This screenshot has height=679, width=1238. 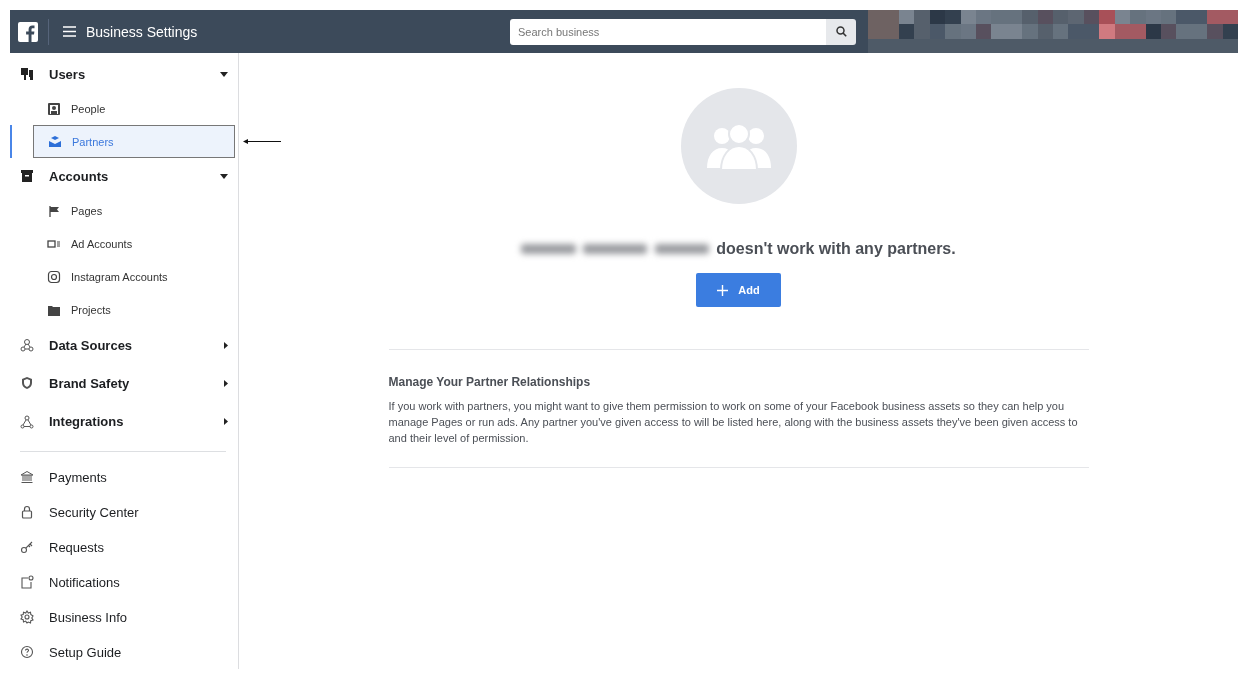 What do you see at coordinates (124, 617) in the screenshot?
I see `sidebar-item: Business Info` at bounding box center [124, 617].